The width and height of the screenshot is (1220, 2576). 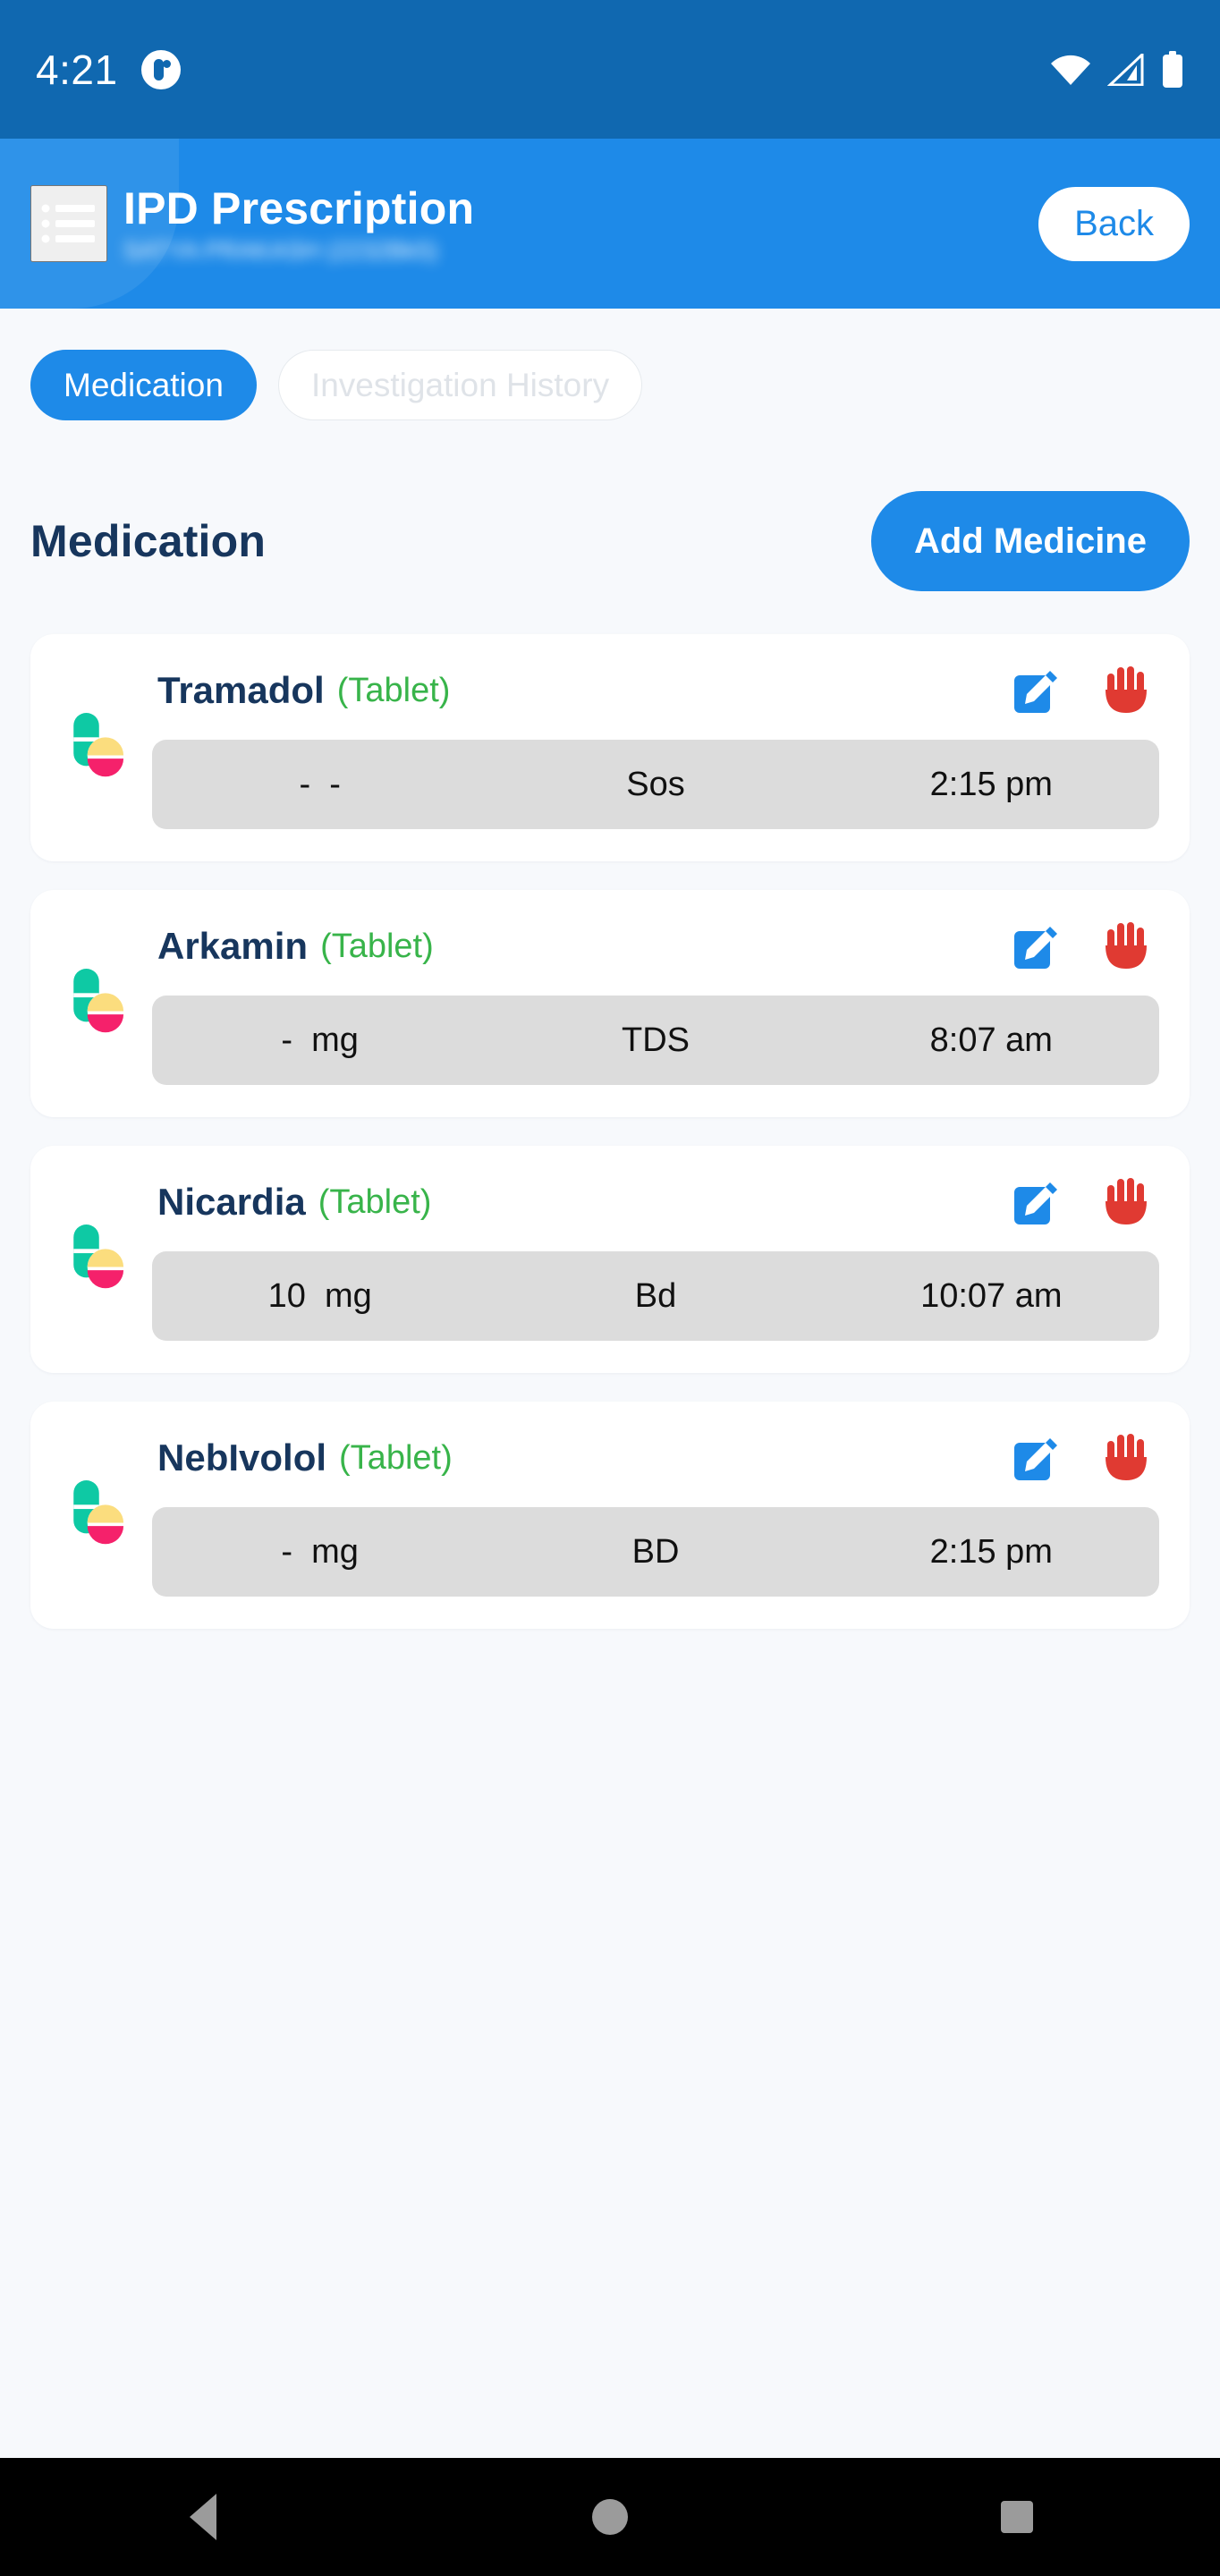 I want to click on nav-back-triangle-icon, so click(x=203, y=2517).